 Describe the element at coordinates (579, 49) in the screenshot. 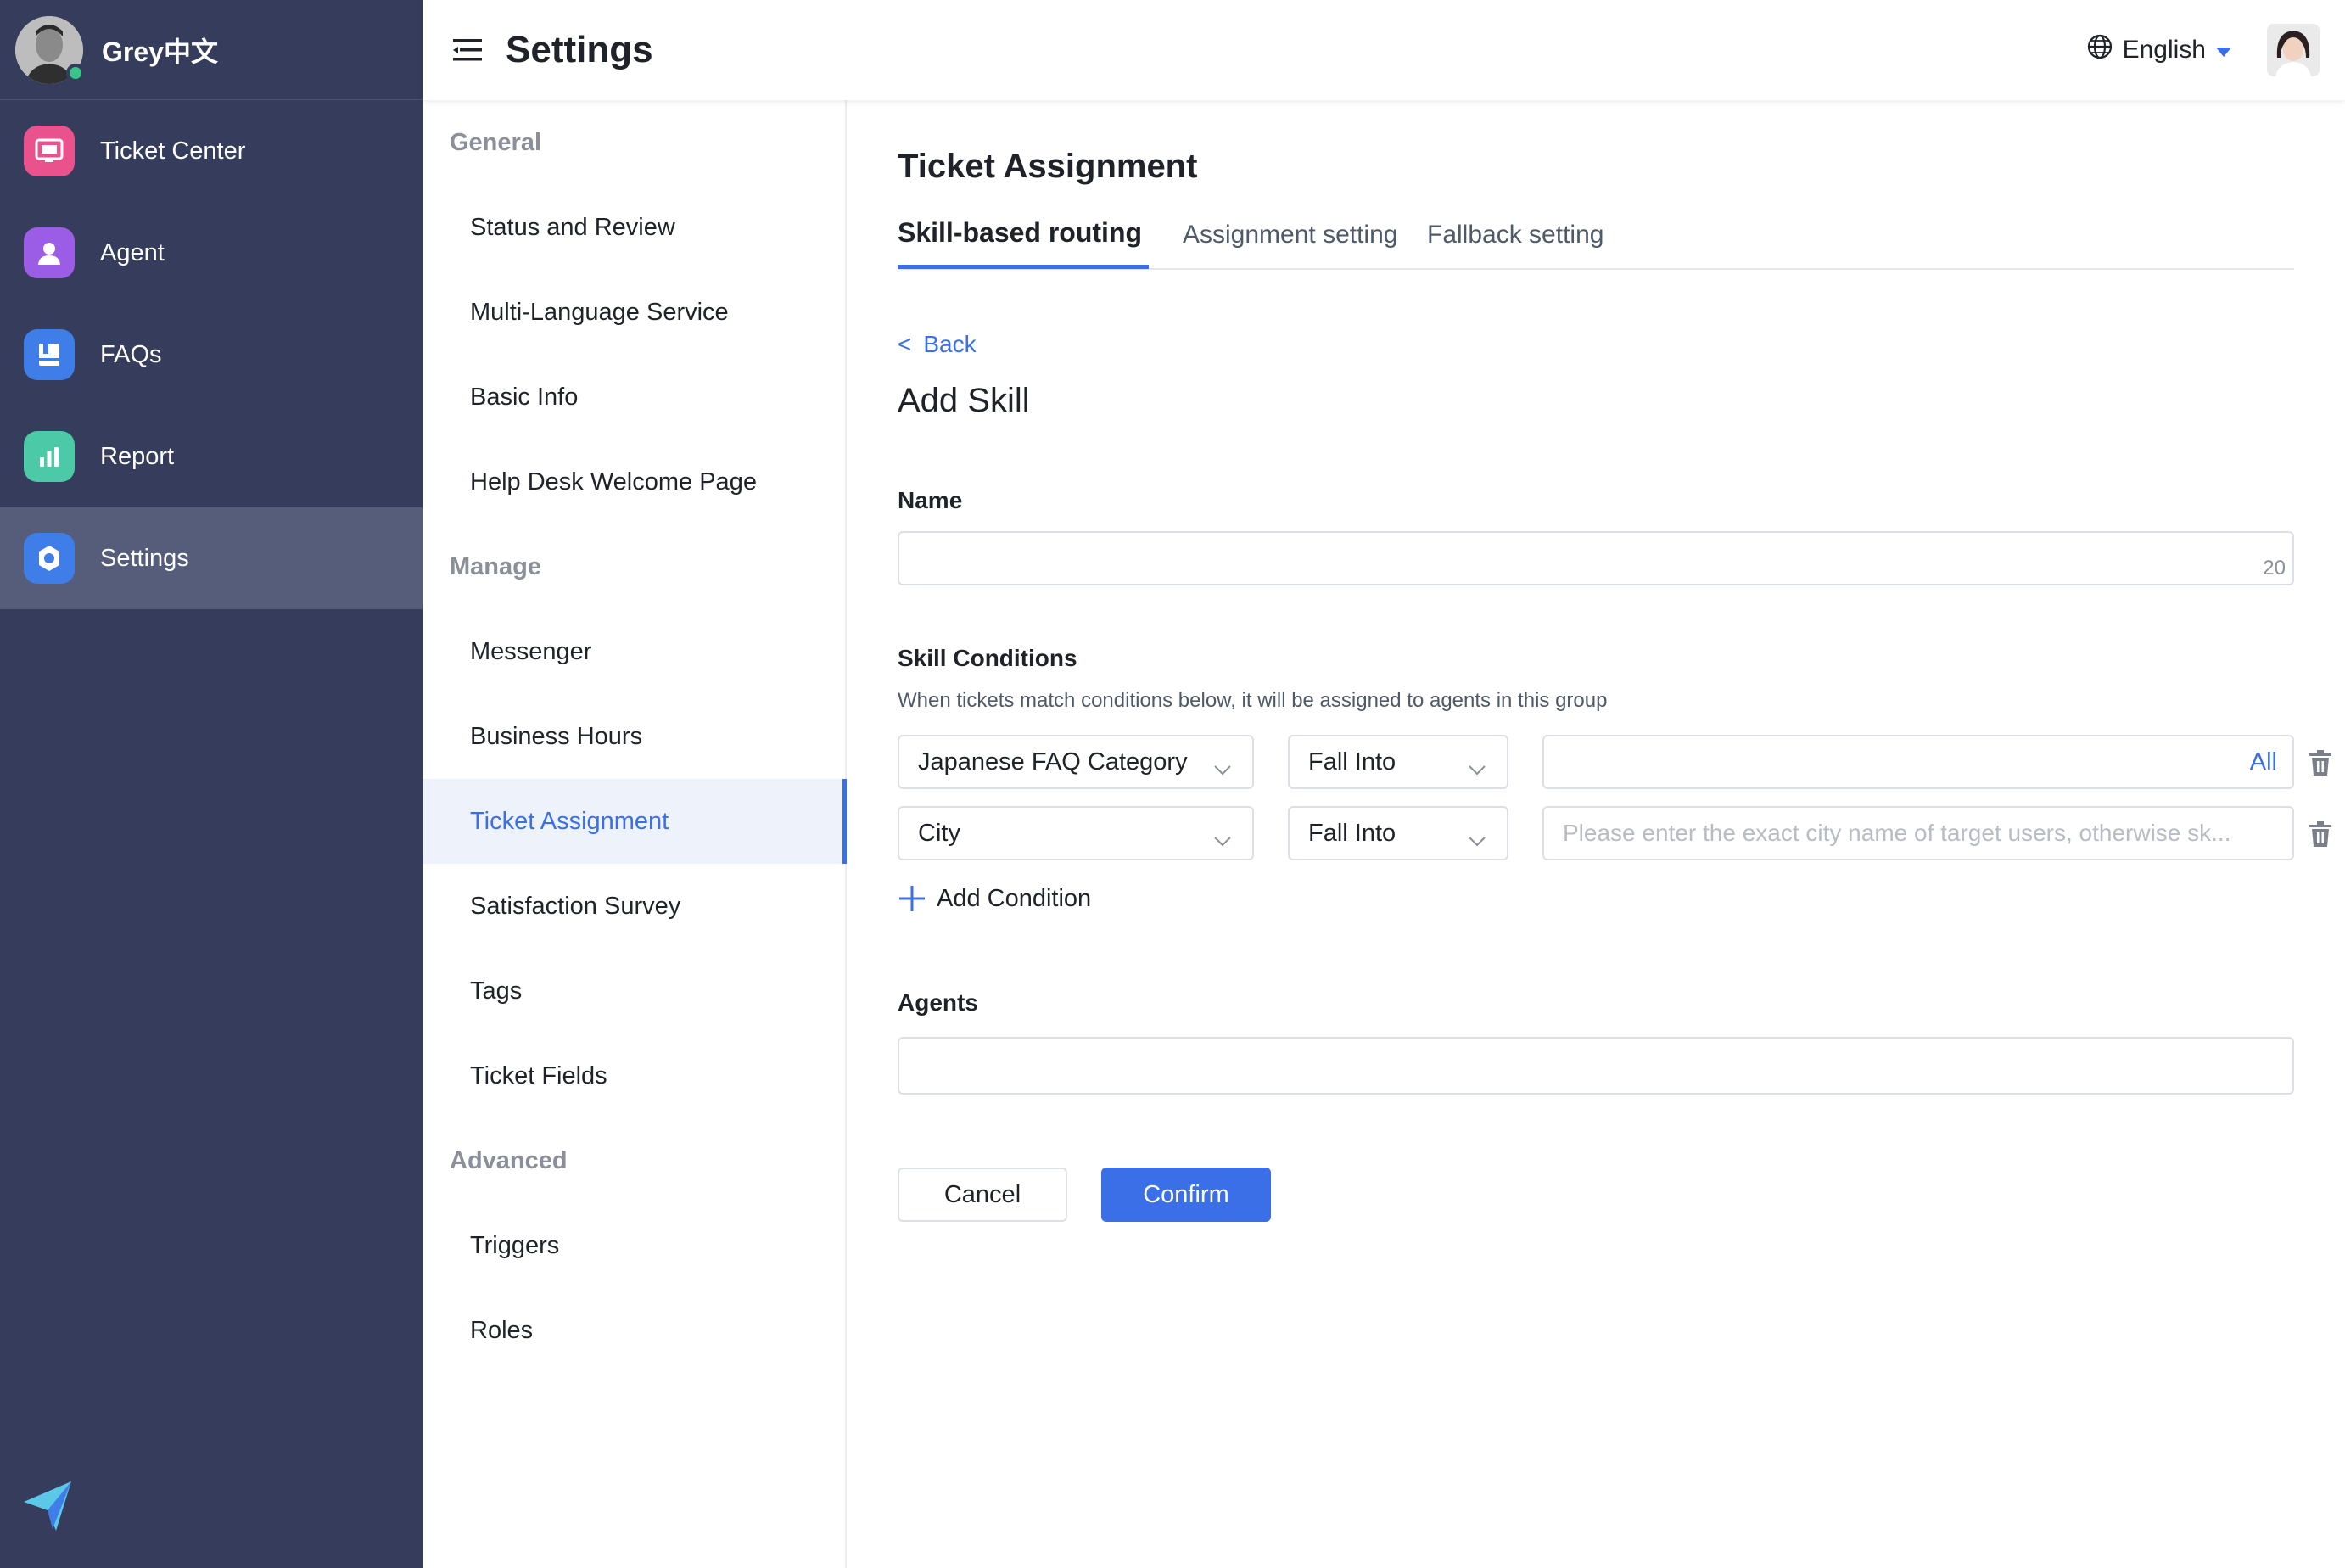

I see `page-title: Settings` at that location.